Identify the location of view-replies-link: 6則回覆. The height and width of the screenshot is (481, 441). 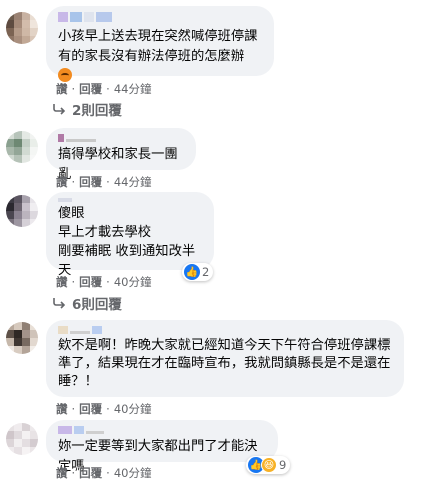
(87, 303).